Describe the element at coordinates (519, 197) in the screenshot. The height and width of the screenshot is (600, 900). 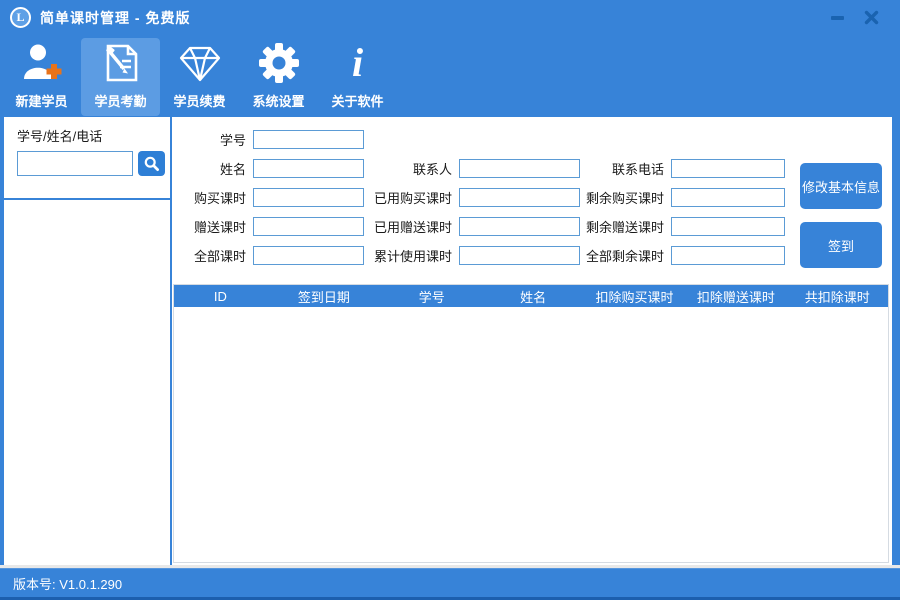
I see `used-purchased-hours-input` at that location.